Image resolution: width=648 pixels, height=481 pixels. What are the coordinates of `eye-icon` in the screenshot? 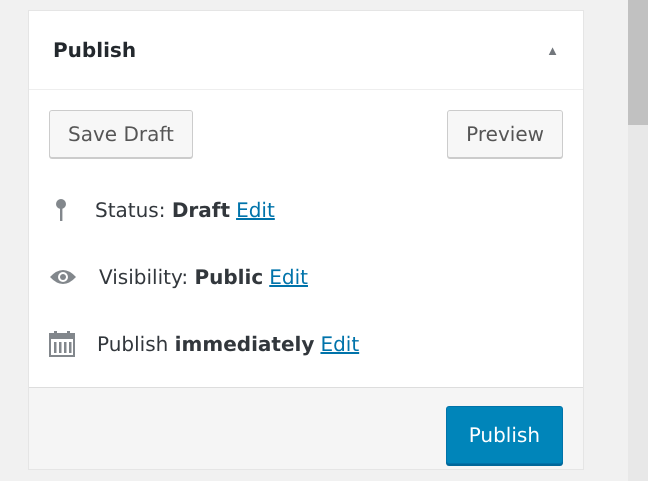 It's located at (63, 277).